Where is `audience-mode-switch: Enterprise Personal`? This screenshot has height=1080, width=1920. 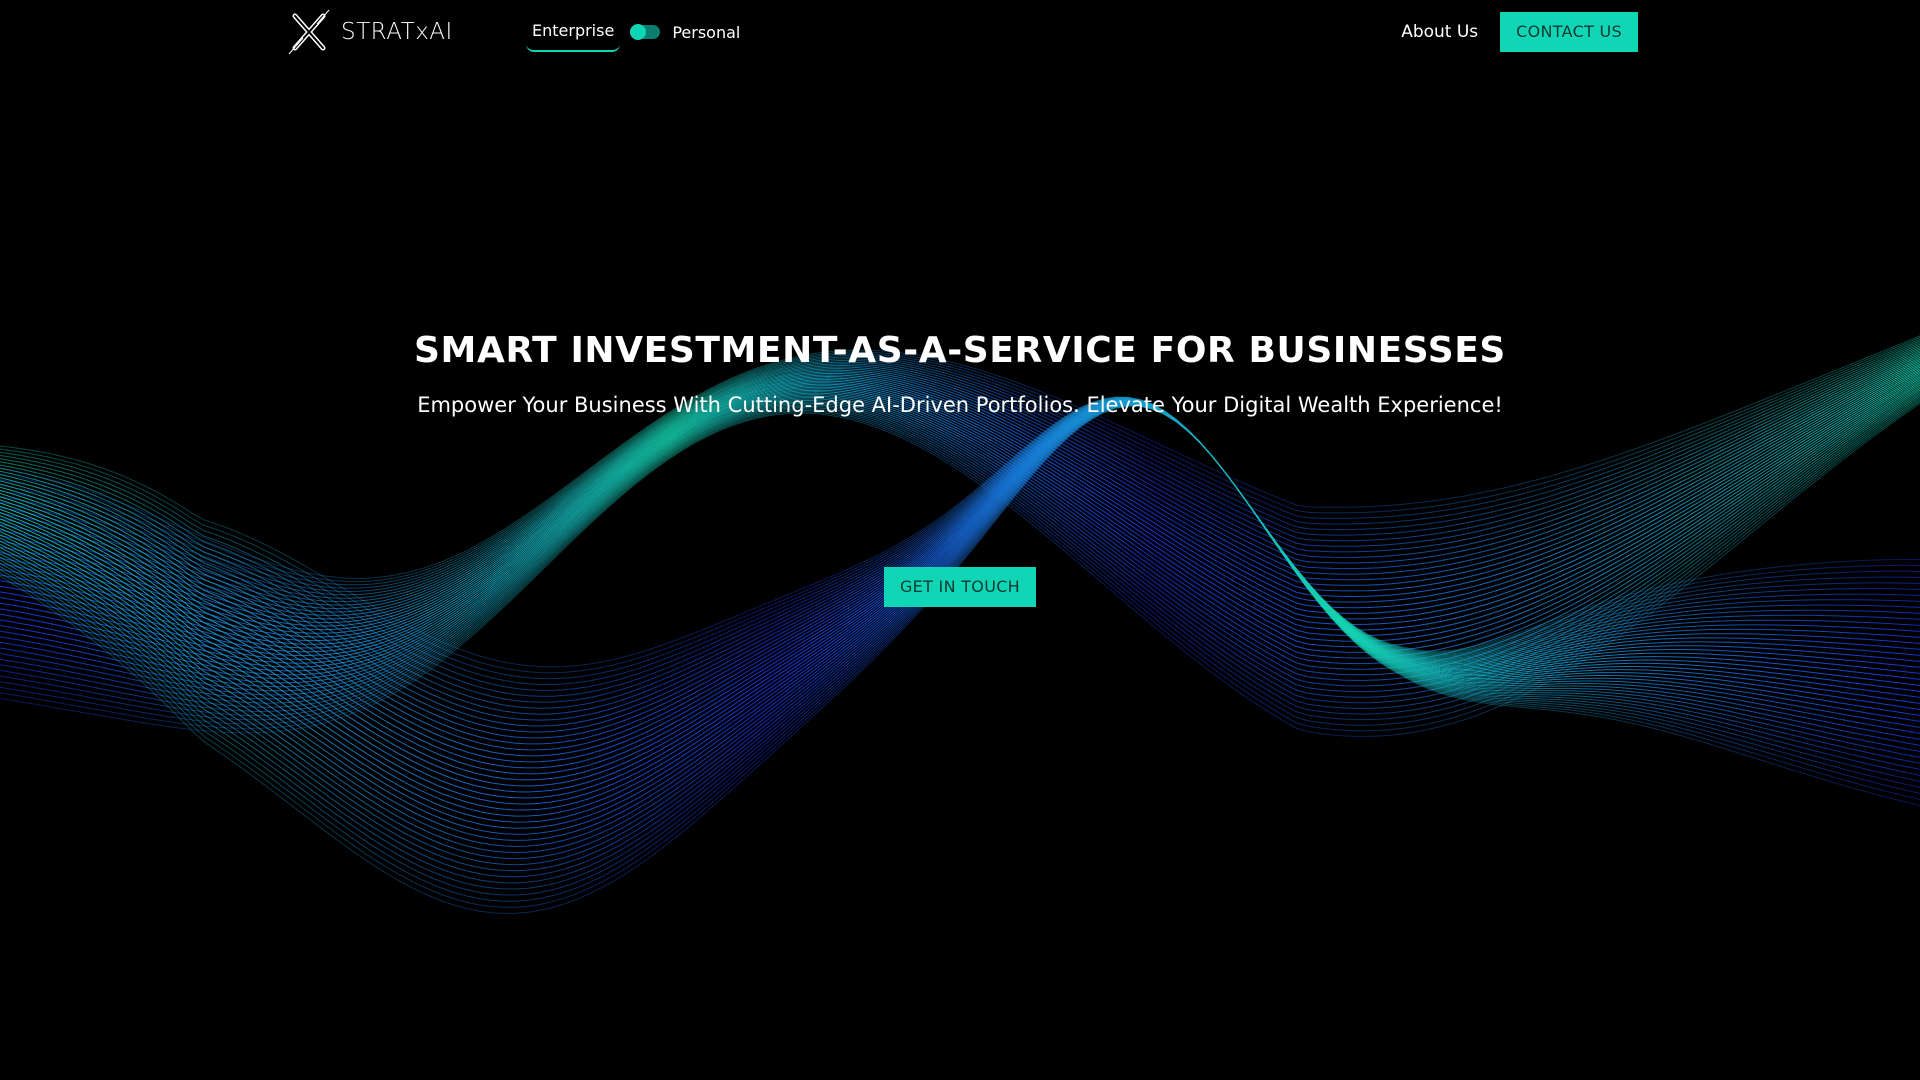 audience-mode-switch: Enterprise Personal is located at coordinates (633, 32).